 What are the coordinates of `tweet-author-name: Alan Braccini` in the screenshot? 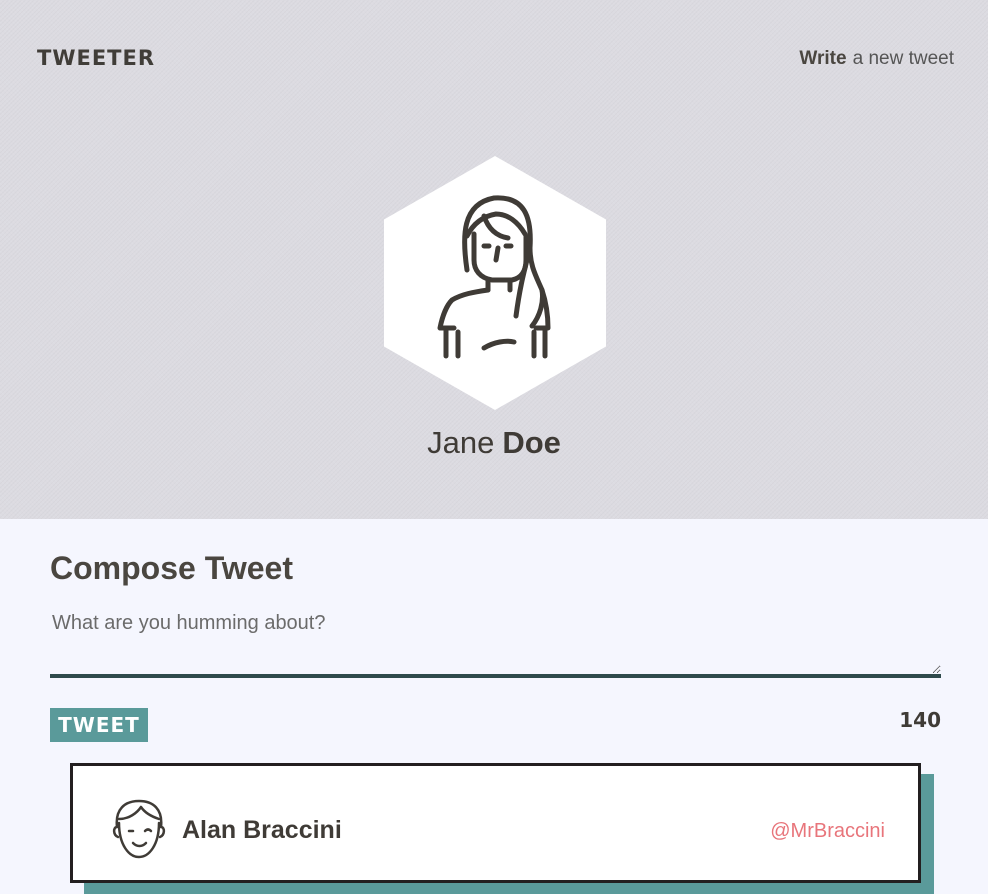 It's located at (262, 830).